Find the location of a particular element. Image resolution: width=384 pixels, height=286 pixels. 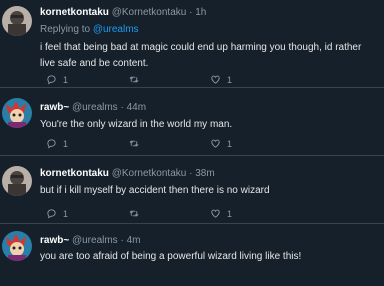

replying-to: Replying to @urealms is located at coordinates (89, 29).